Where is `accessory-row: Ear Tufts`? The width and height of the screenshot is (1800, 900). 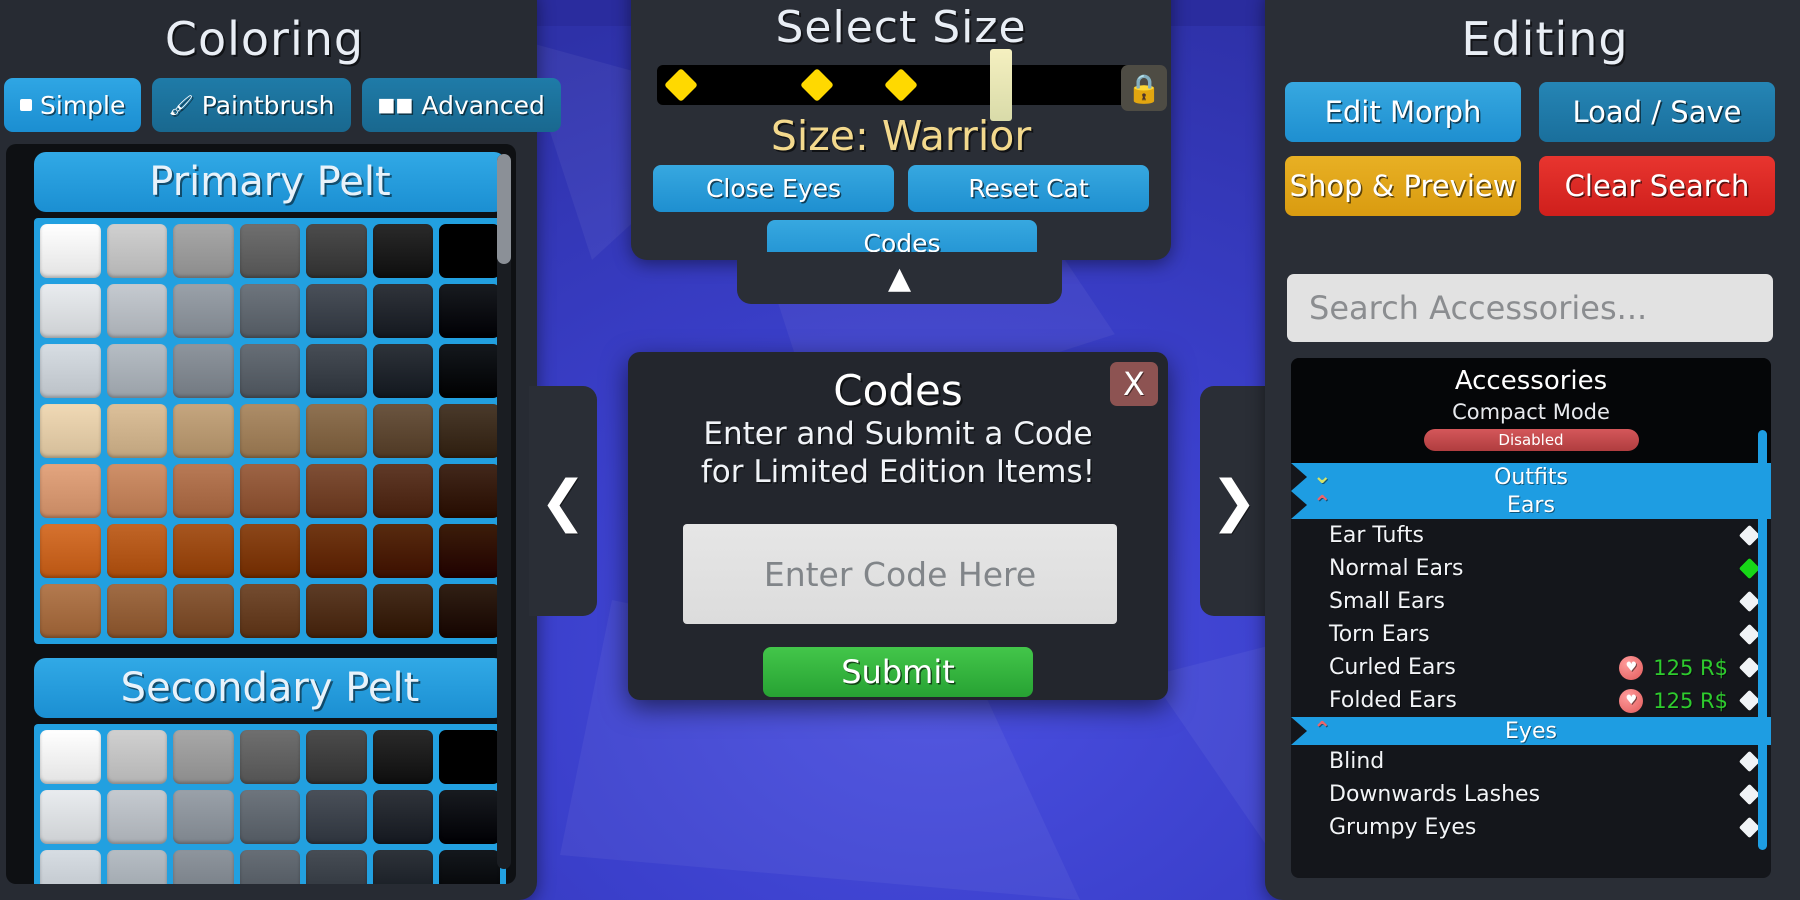 accessory-row: Ear Tufts is located at coordinates (1531, 535).